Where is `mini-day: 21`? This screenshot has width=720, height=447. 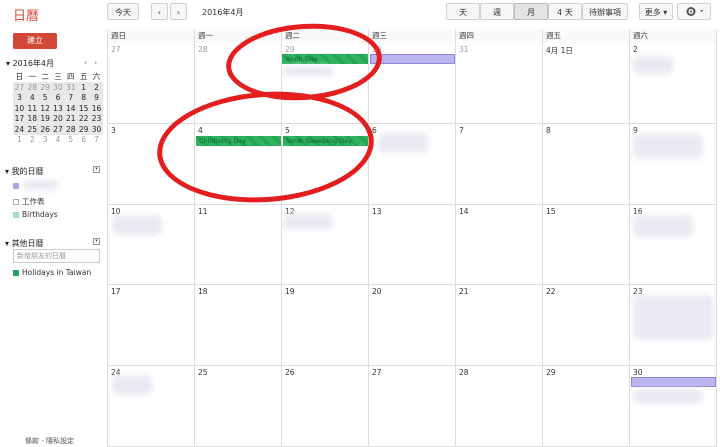
mini-day: 21 is located at coordinates (71, 118).